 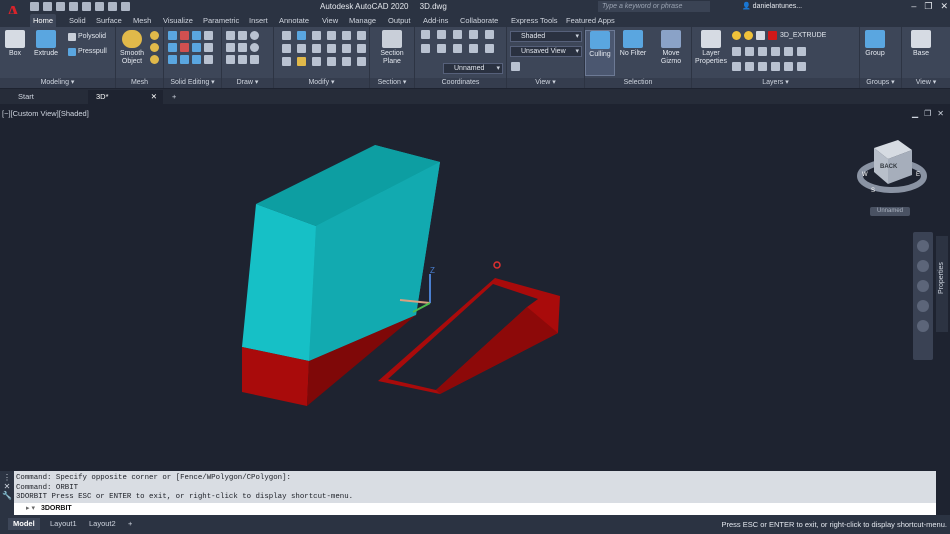 I want to click on copy-icon, so click(x=286, y=48).